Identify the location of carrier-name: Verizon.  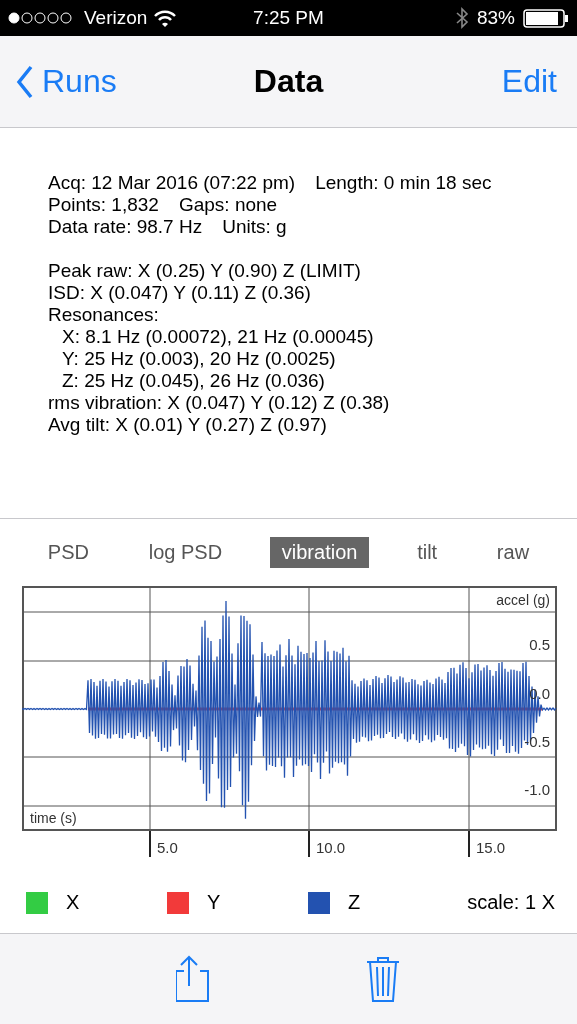
(116, 18).